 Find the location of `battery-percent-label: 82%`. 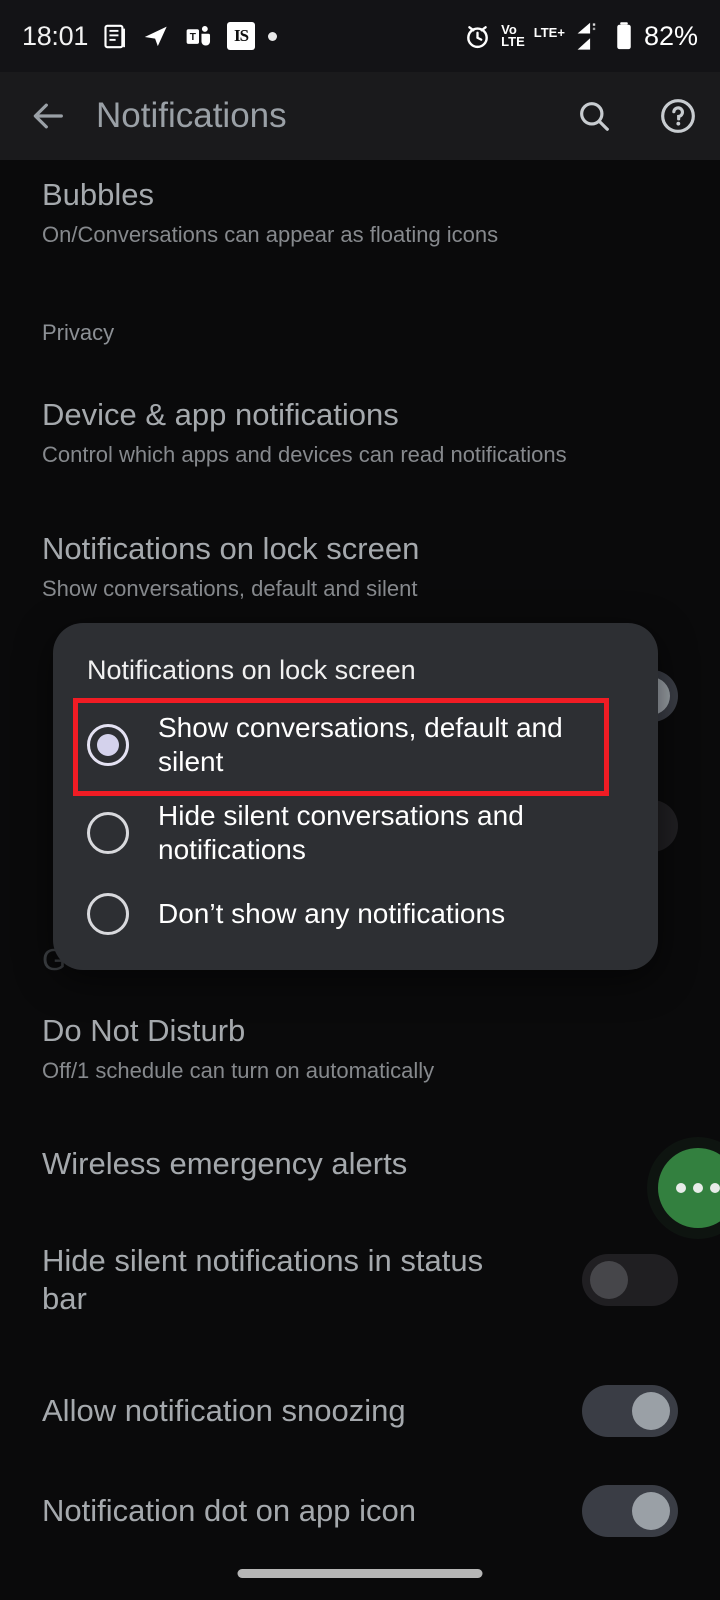

battery-percent-label: 82% is located at coordinates (670, 35).